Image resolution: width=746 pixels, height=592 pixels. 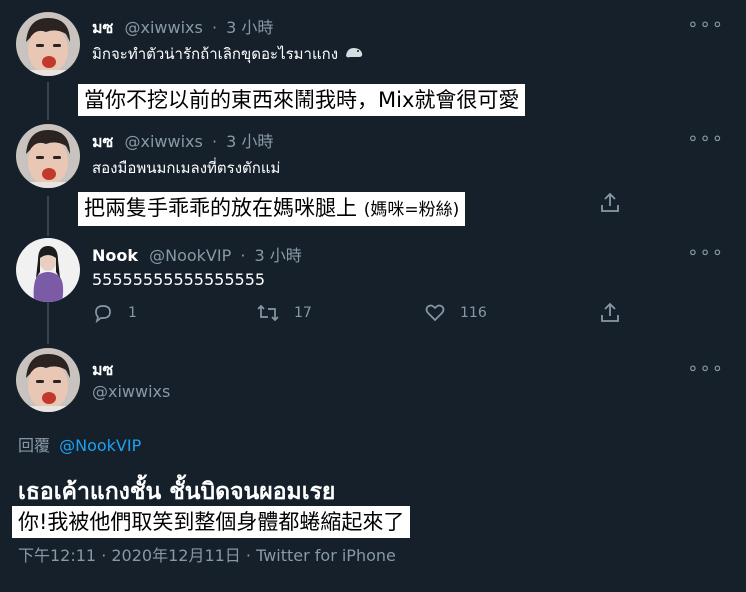 I want to click on like-button: 116, so click(x=455, y=313).